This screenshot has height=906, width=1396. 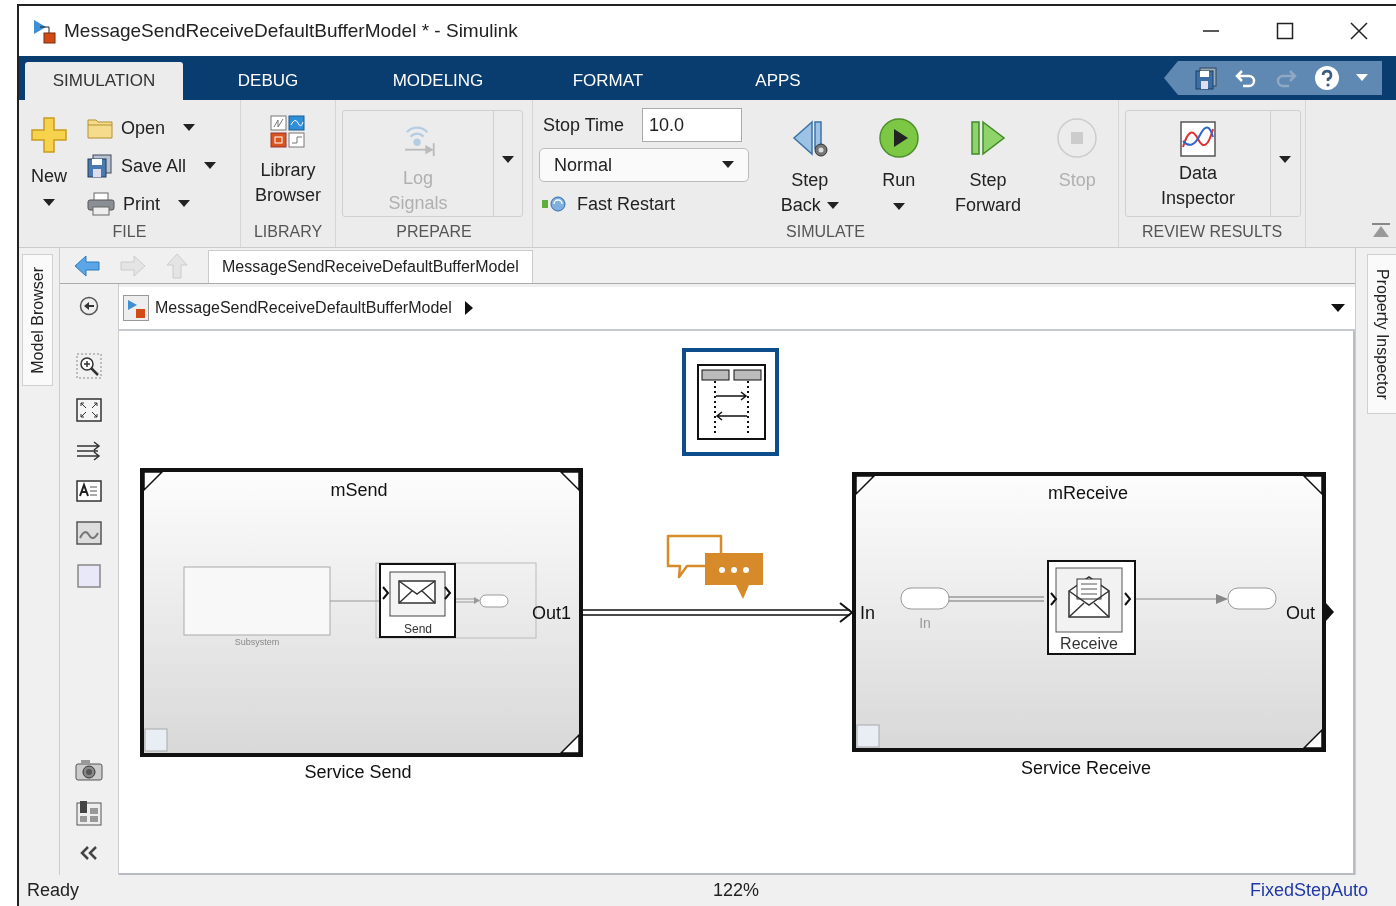 What do you see at coordinates (89, 410) in the screenshot?
I see `fit-view-icon` at bounding box center [89, 410].